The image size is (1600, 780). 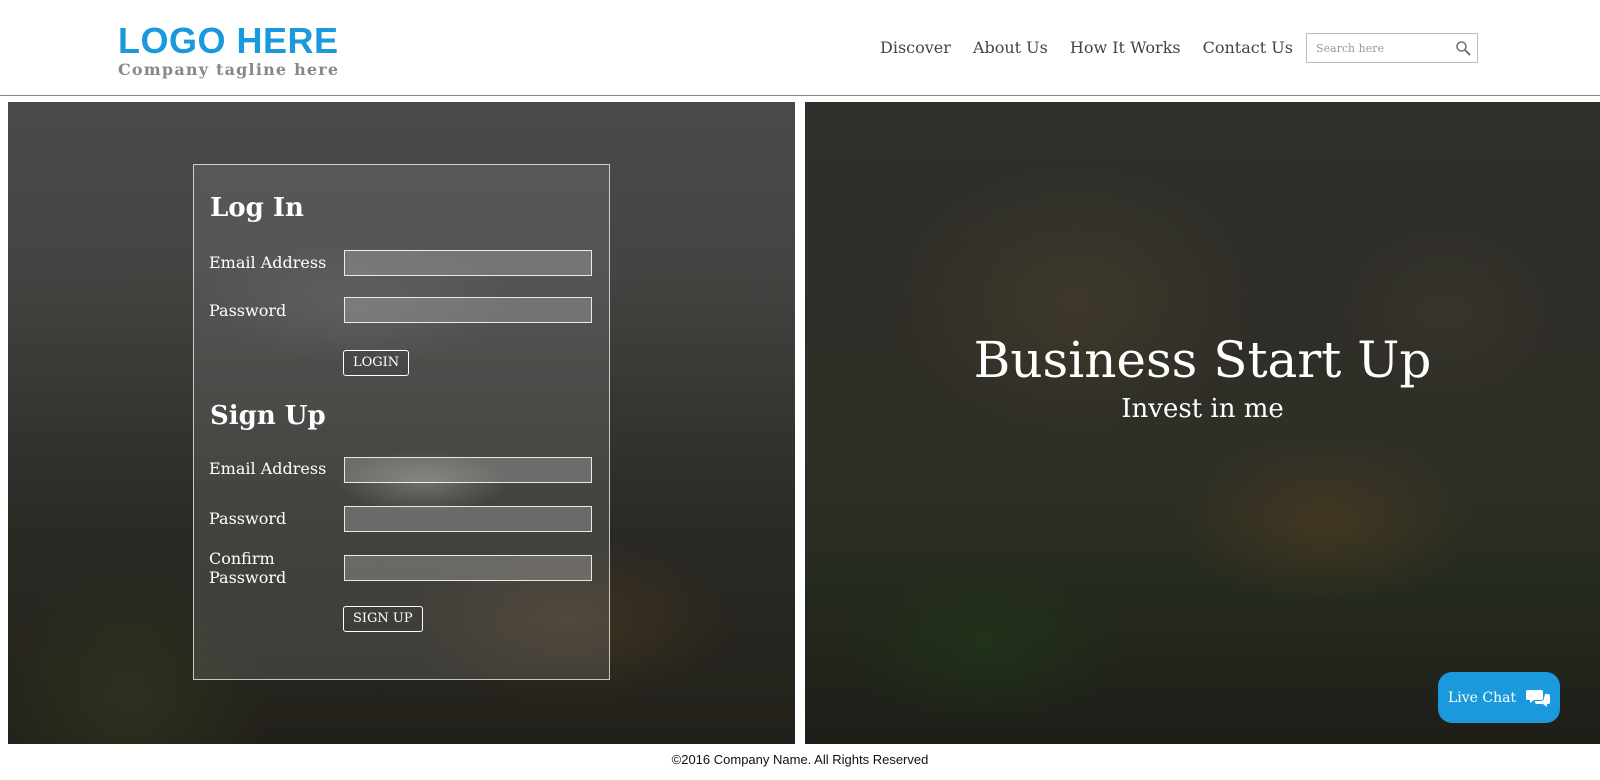 I want to click on hero-text: Business Start Up Invest in me, so click(x=1202, y=379).